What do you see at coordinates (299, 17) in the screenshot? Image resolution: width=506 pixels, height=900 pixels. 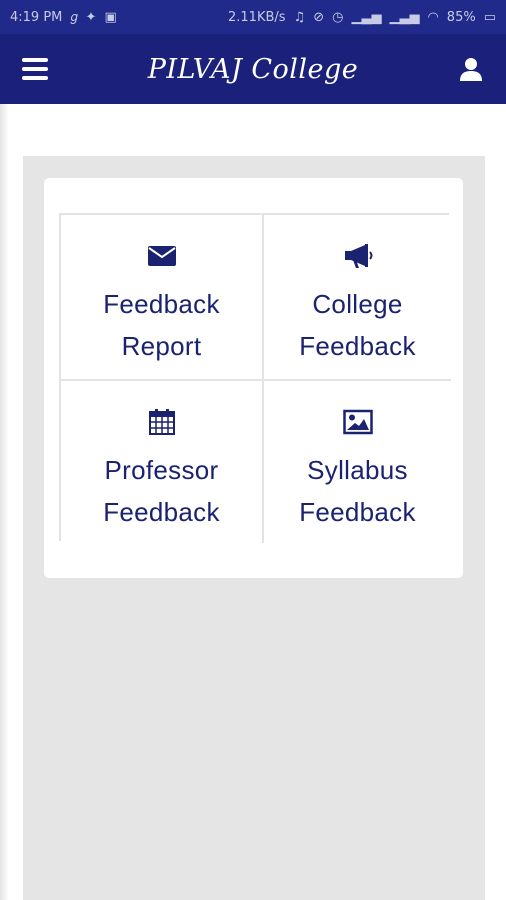 I see `headset-icon: ♫` at bounding box center [299, 17].